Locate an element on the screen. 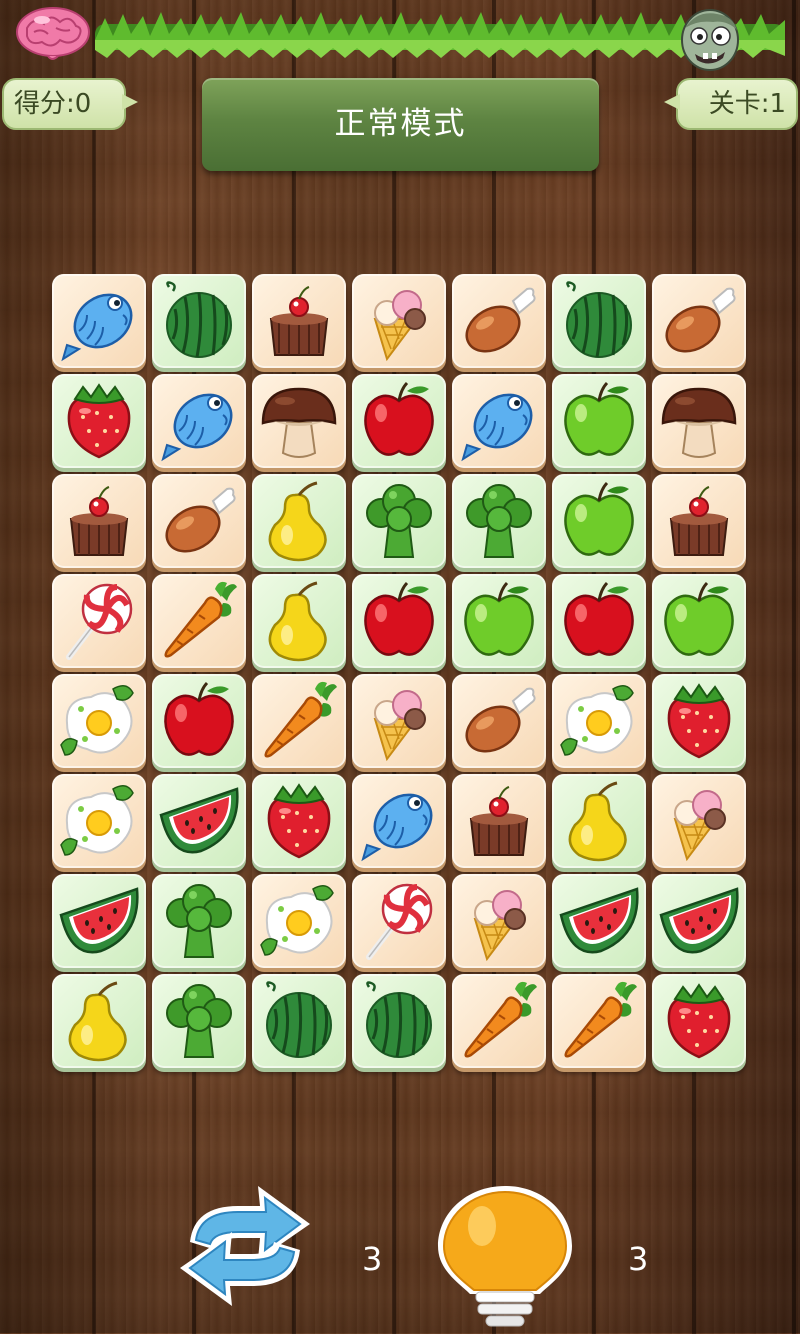  carrot-icon is located at coordinates (200, 619).